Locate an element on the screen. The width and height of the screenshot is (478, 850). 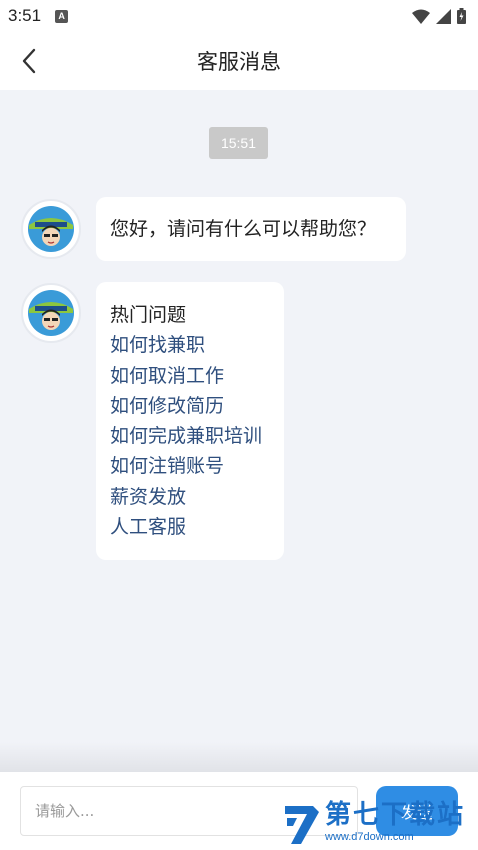
status-icons is located at coordinates (439, 16).